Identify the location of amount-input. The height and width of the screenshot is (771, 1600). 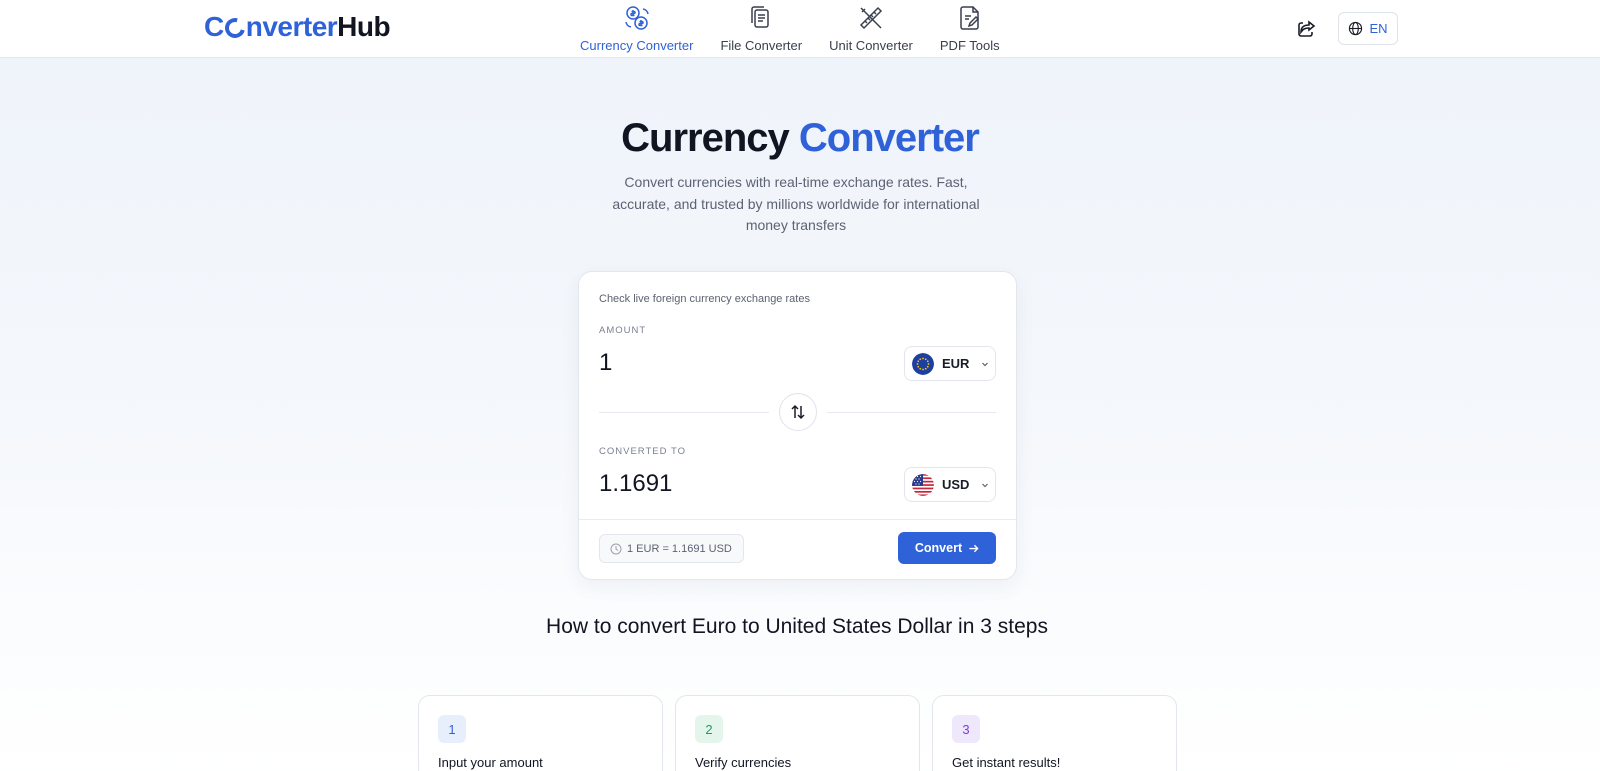
(729, 363).